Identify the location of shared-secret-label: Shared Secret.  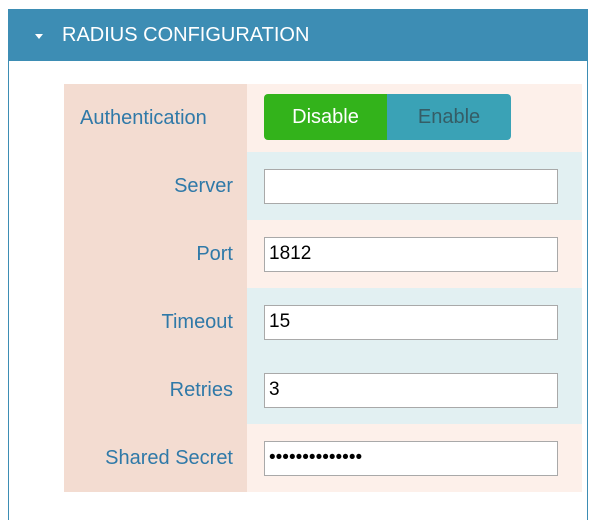
(155, 458).